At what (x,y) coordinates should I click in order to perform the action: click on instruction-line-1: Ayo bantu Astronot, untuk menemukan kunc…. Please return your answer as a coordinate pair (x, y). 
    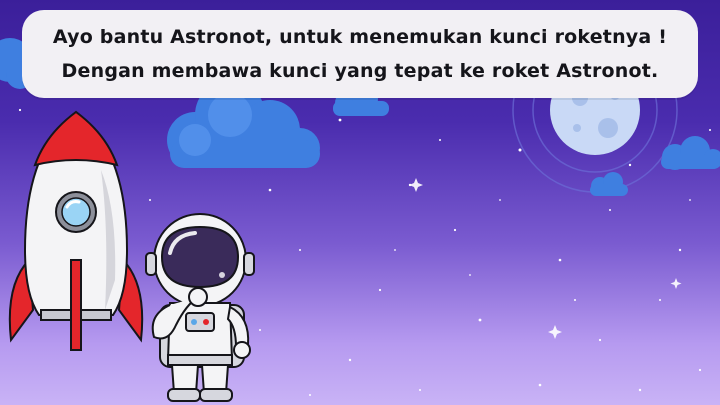
    Looking at the image, I should click on (360, 37).